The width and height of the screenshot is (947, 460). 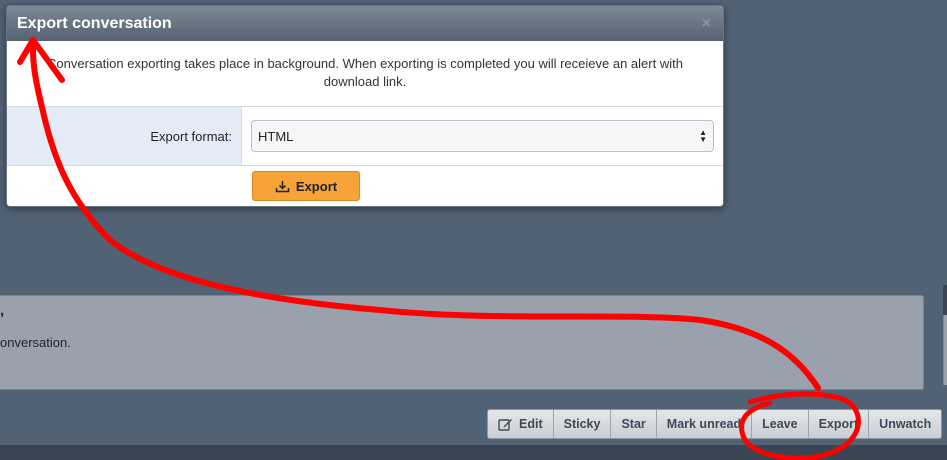 I want to click on close-icon: ×, so click(x=706, y=24).